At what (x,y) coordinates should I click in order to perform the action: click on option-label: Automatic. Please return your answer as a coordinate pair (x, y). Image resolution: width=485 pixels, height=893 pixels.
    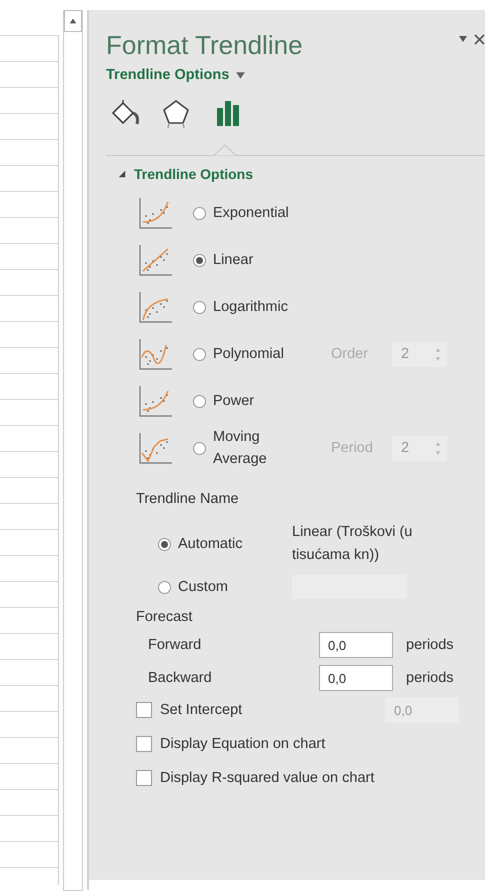
    Looking at the image, I should click on (210, 544).